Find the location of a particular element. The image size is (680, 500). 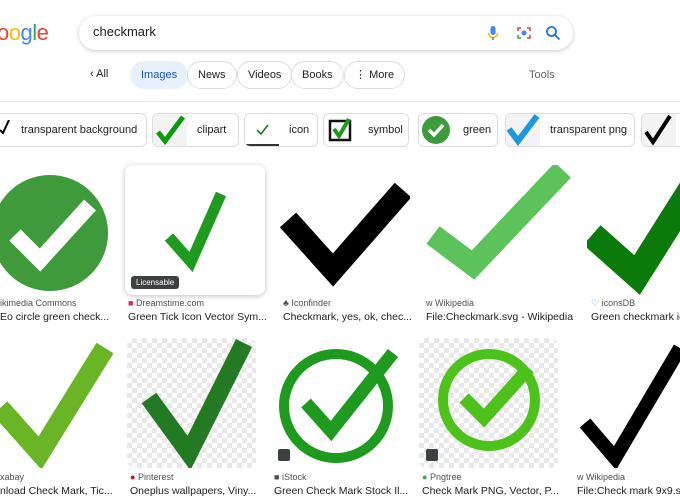

dreamstime-icon: ■ is located at coordinates (131, 303).